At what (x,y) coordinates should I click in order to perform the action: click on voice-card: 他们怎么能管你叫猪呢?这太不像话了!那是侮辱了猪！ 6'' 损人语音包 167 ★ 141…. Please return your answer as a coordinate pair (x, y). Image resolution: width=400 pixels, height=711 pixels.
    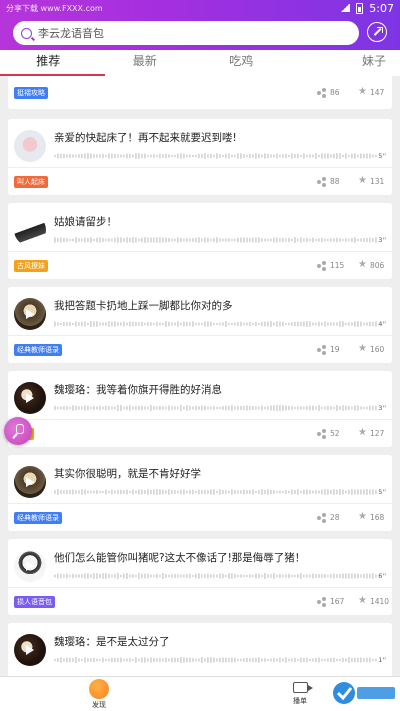
    Looking at the image, I should click on (200, 577).